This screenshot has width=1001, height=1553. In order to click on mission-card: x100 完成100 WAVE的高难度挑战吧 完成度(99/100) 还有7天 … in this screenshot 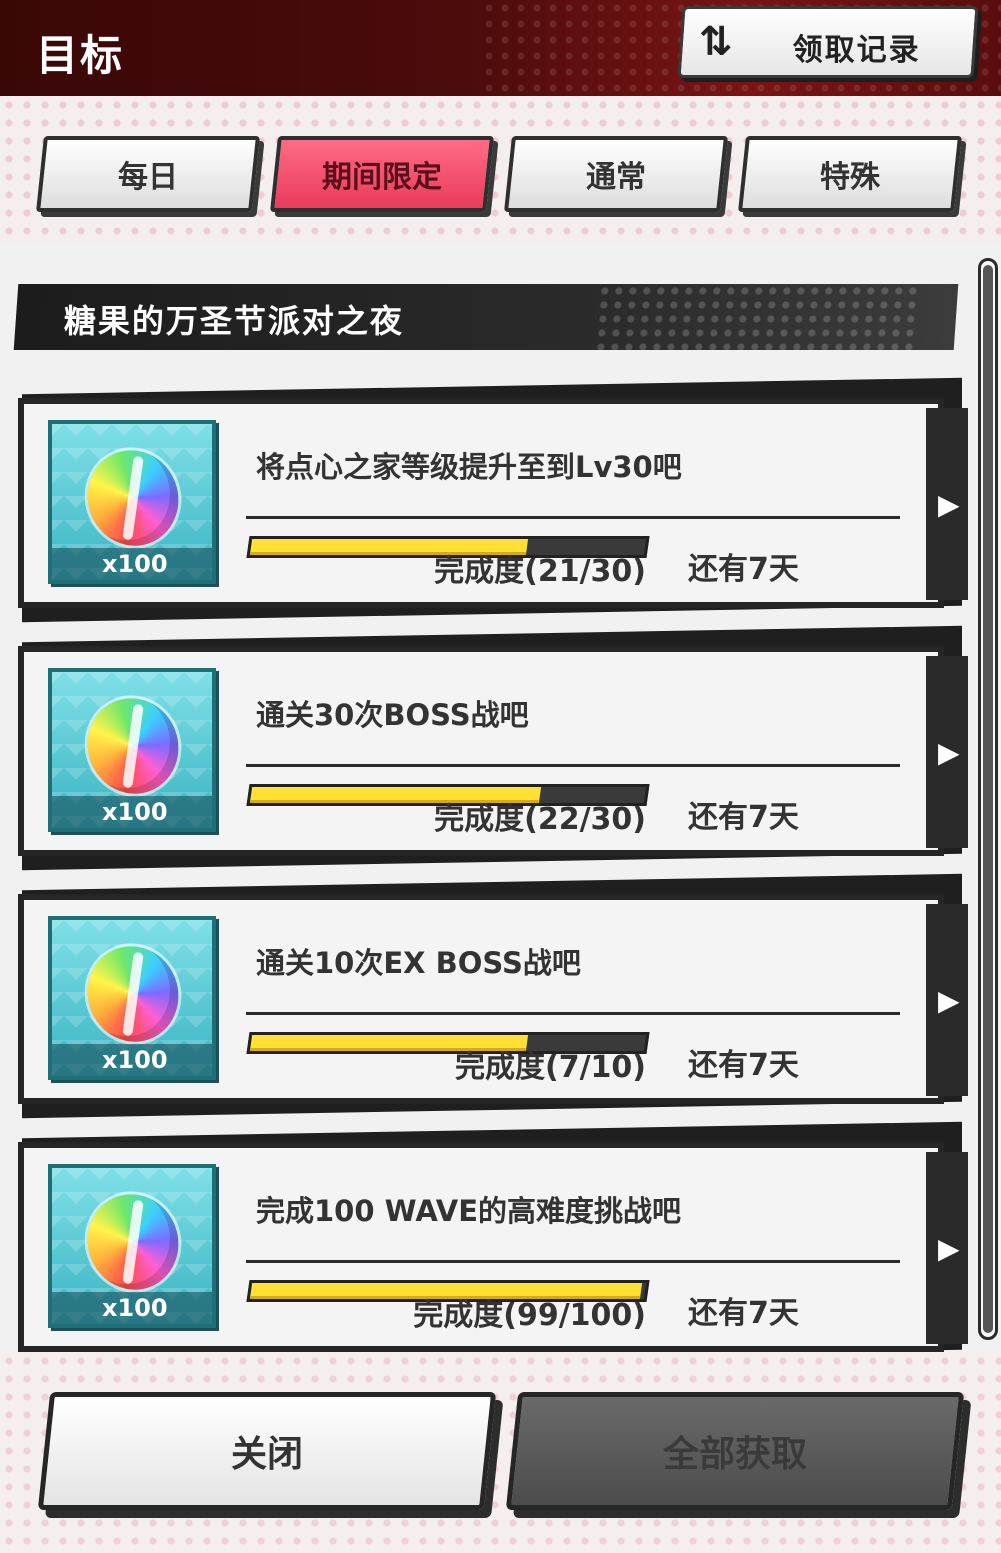, I will do `click(493, 1236)`.